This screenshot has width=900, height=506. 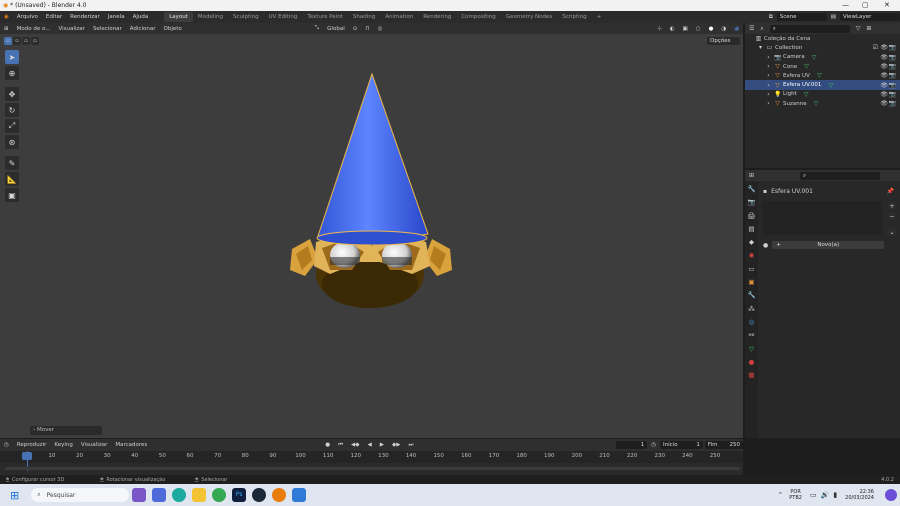 What do you see at coordinates (868, 28) in the screenshot?
I see `new-collection-icon: ⊞` at bounding box center [868, 28].